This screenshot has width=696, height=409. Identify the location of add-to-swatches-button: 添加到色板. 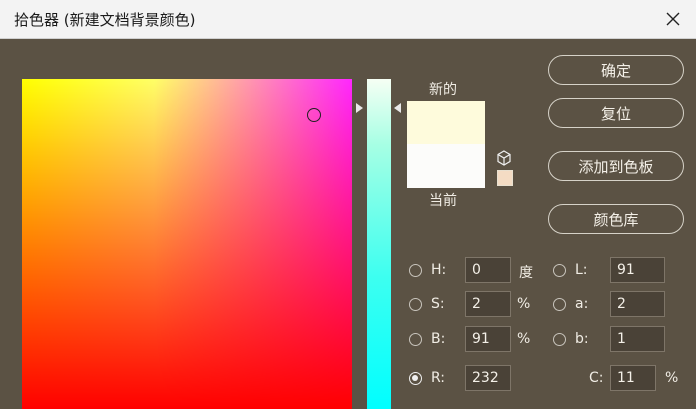
(616, 166).